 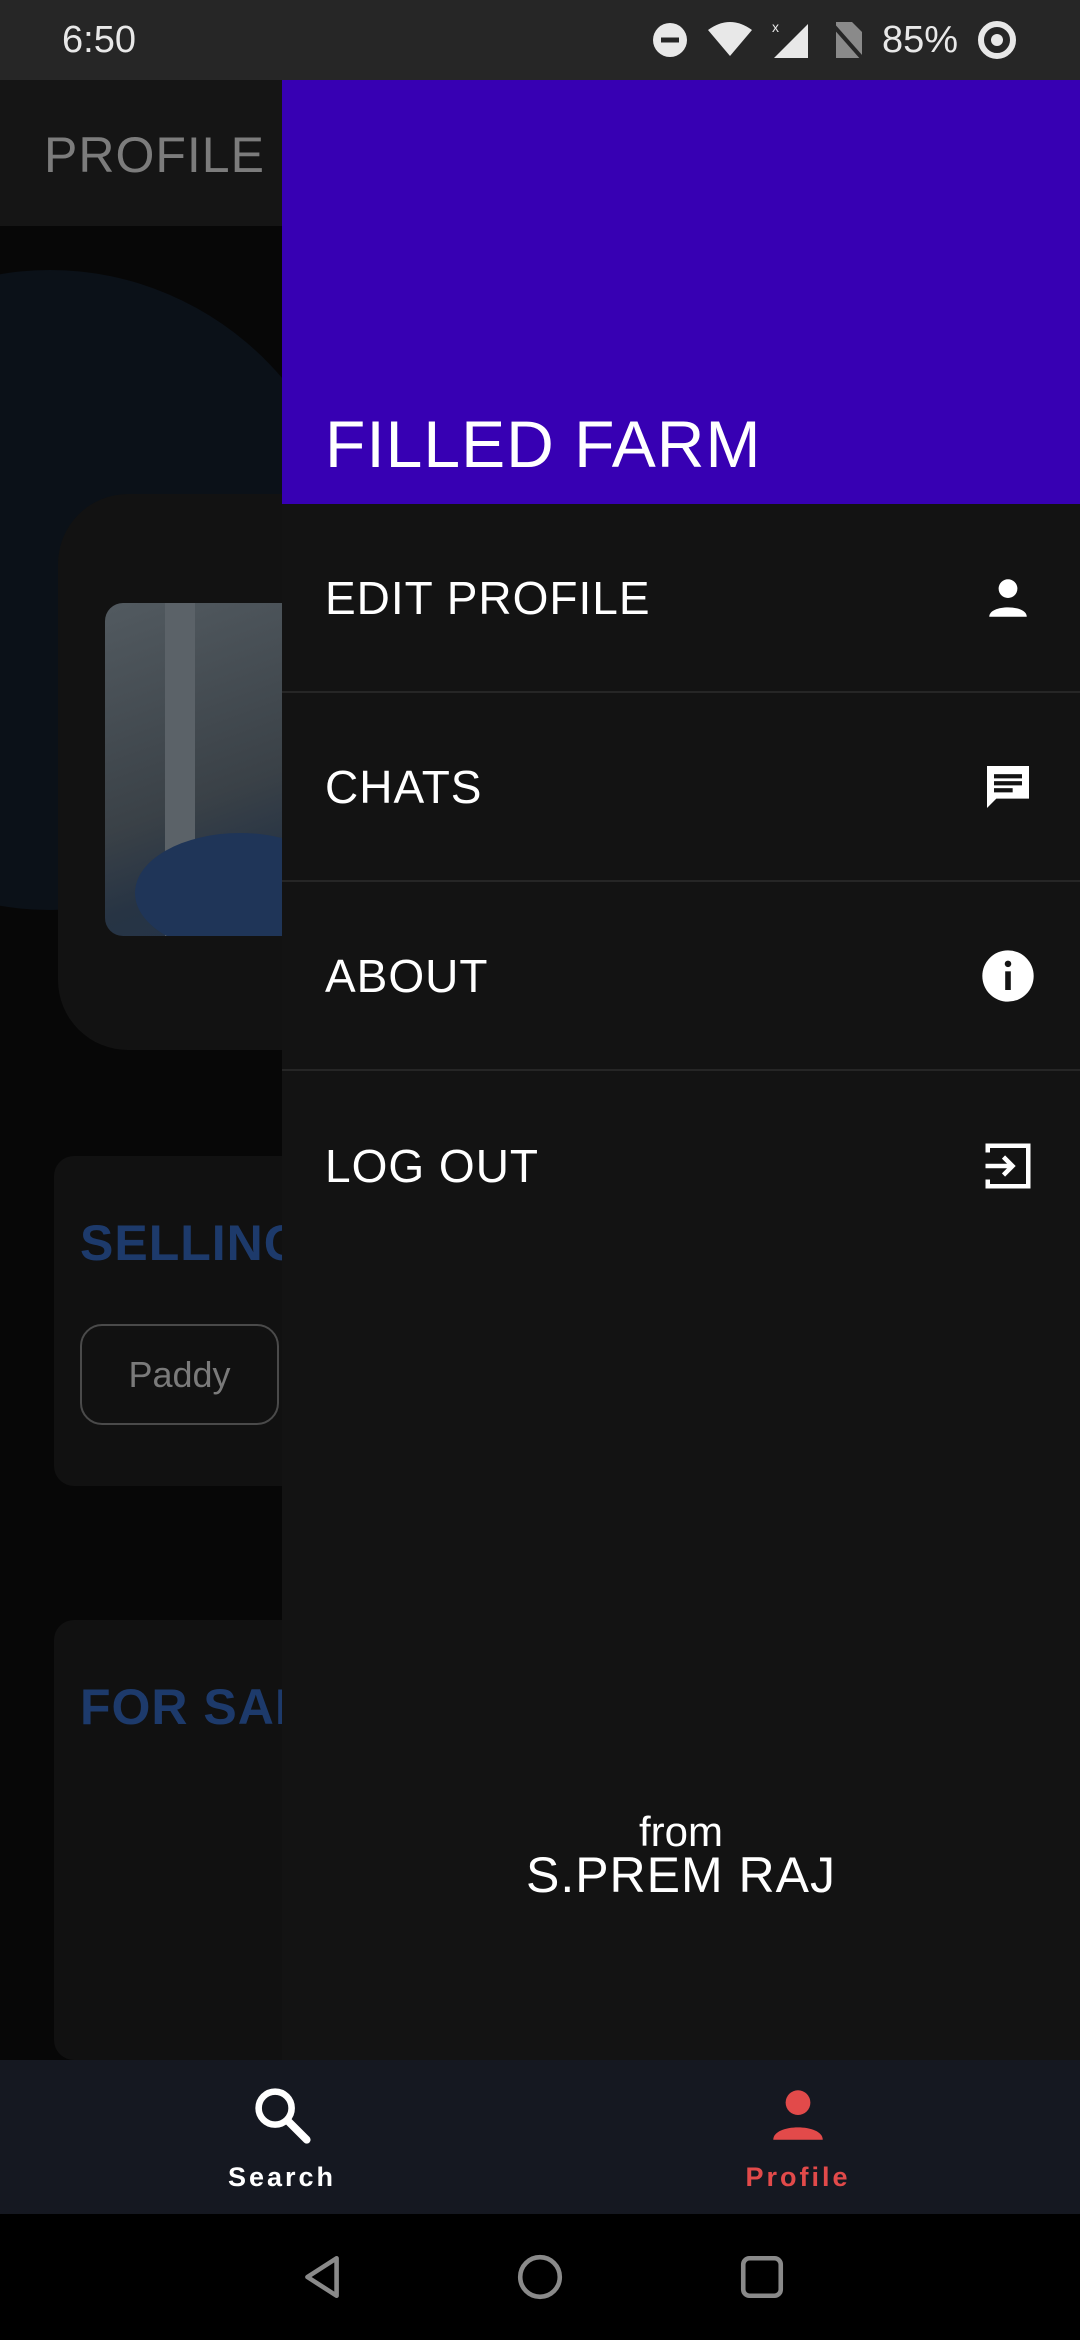 I want to click on drawer-header: FILLED FARM, so click(x=681, y=292).